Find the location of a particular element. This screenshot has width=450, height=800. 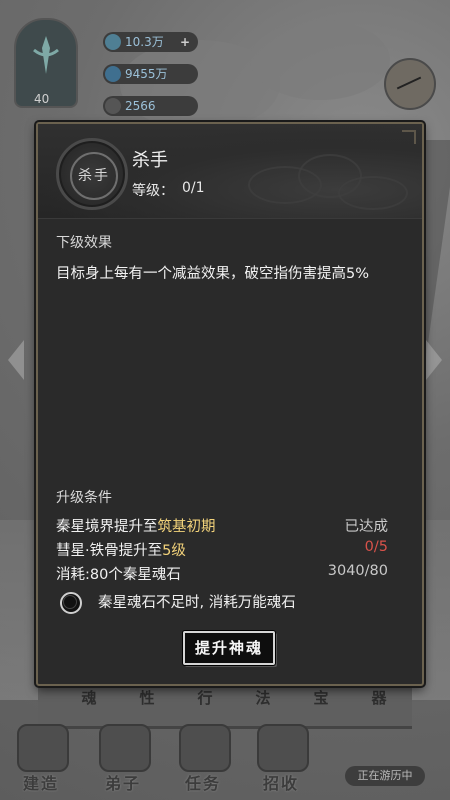

upgrade-soul-button: 提升神魂 is located at coordinates (229, 648).